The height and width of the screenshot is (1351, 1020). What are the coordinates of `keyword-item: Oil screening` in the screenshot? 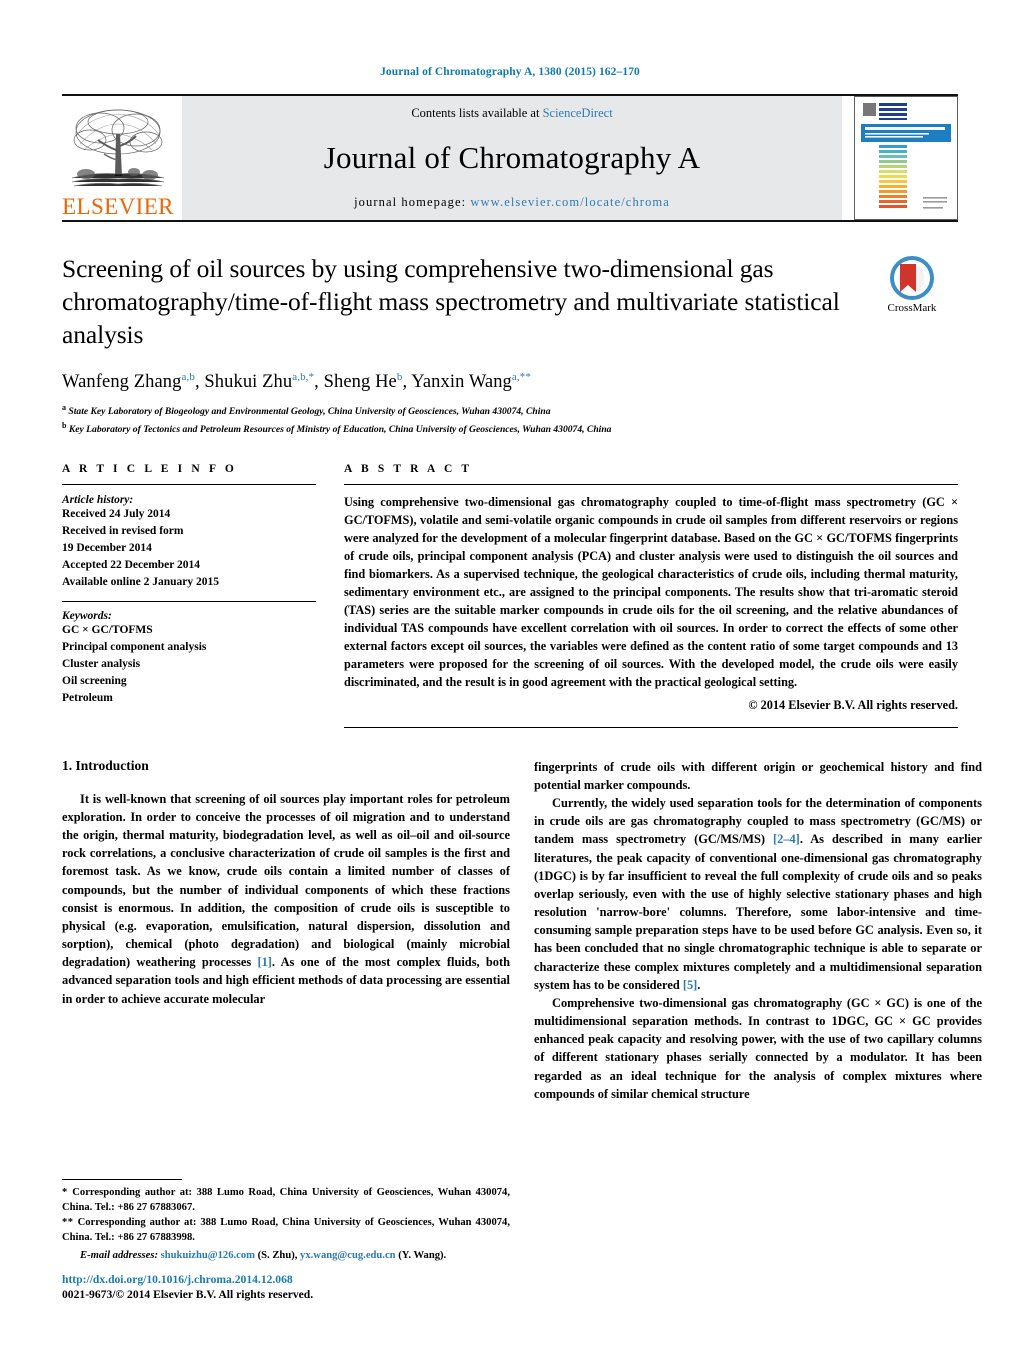 It's located at (94, 681).